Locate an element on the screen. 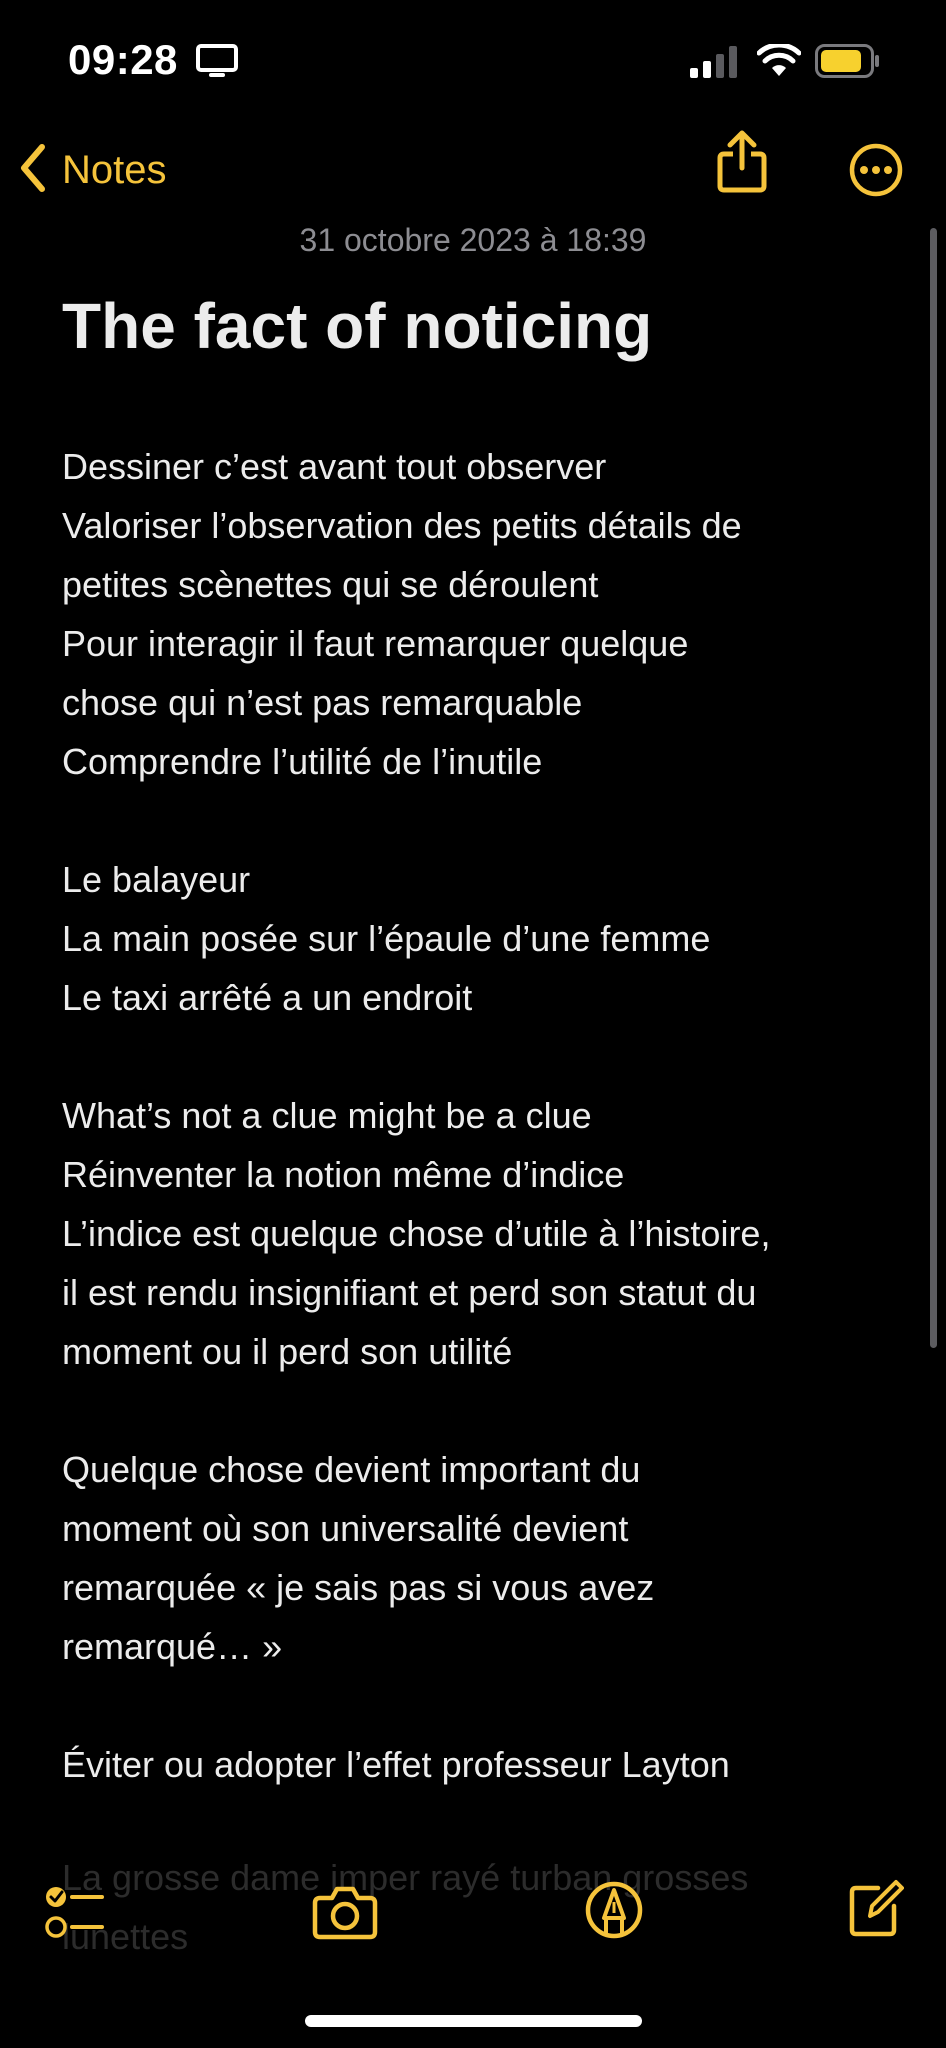 This screenshot has width=946, height=2048. share-icon is located at coordinates (742, 161).